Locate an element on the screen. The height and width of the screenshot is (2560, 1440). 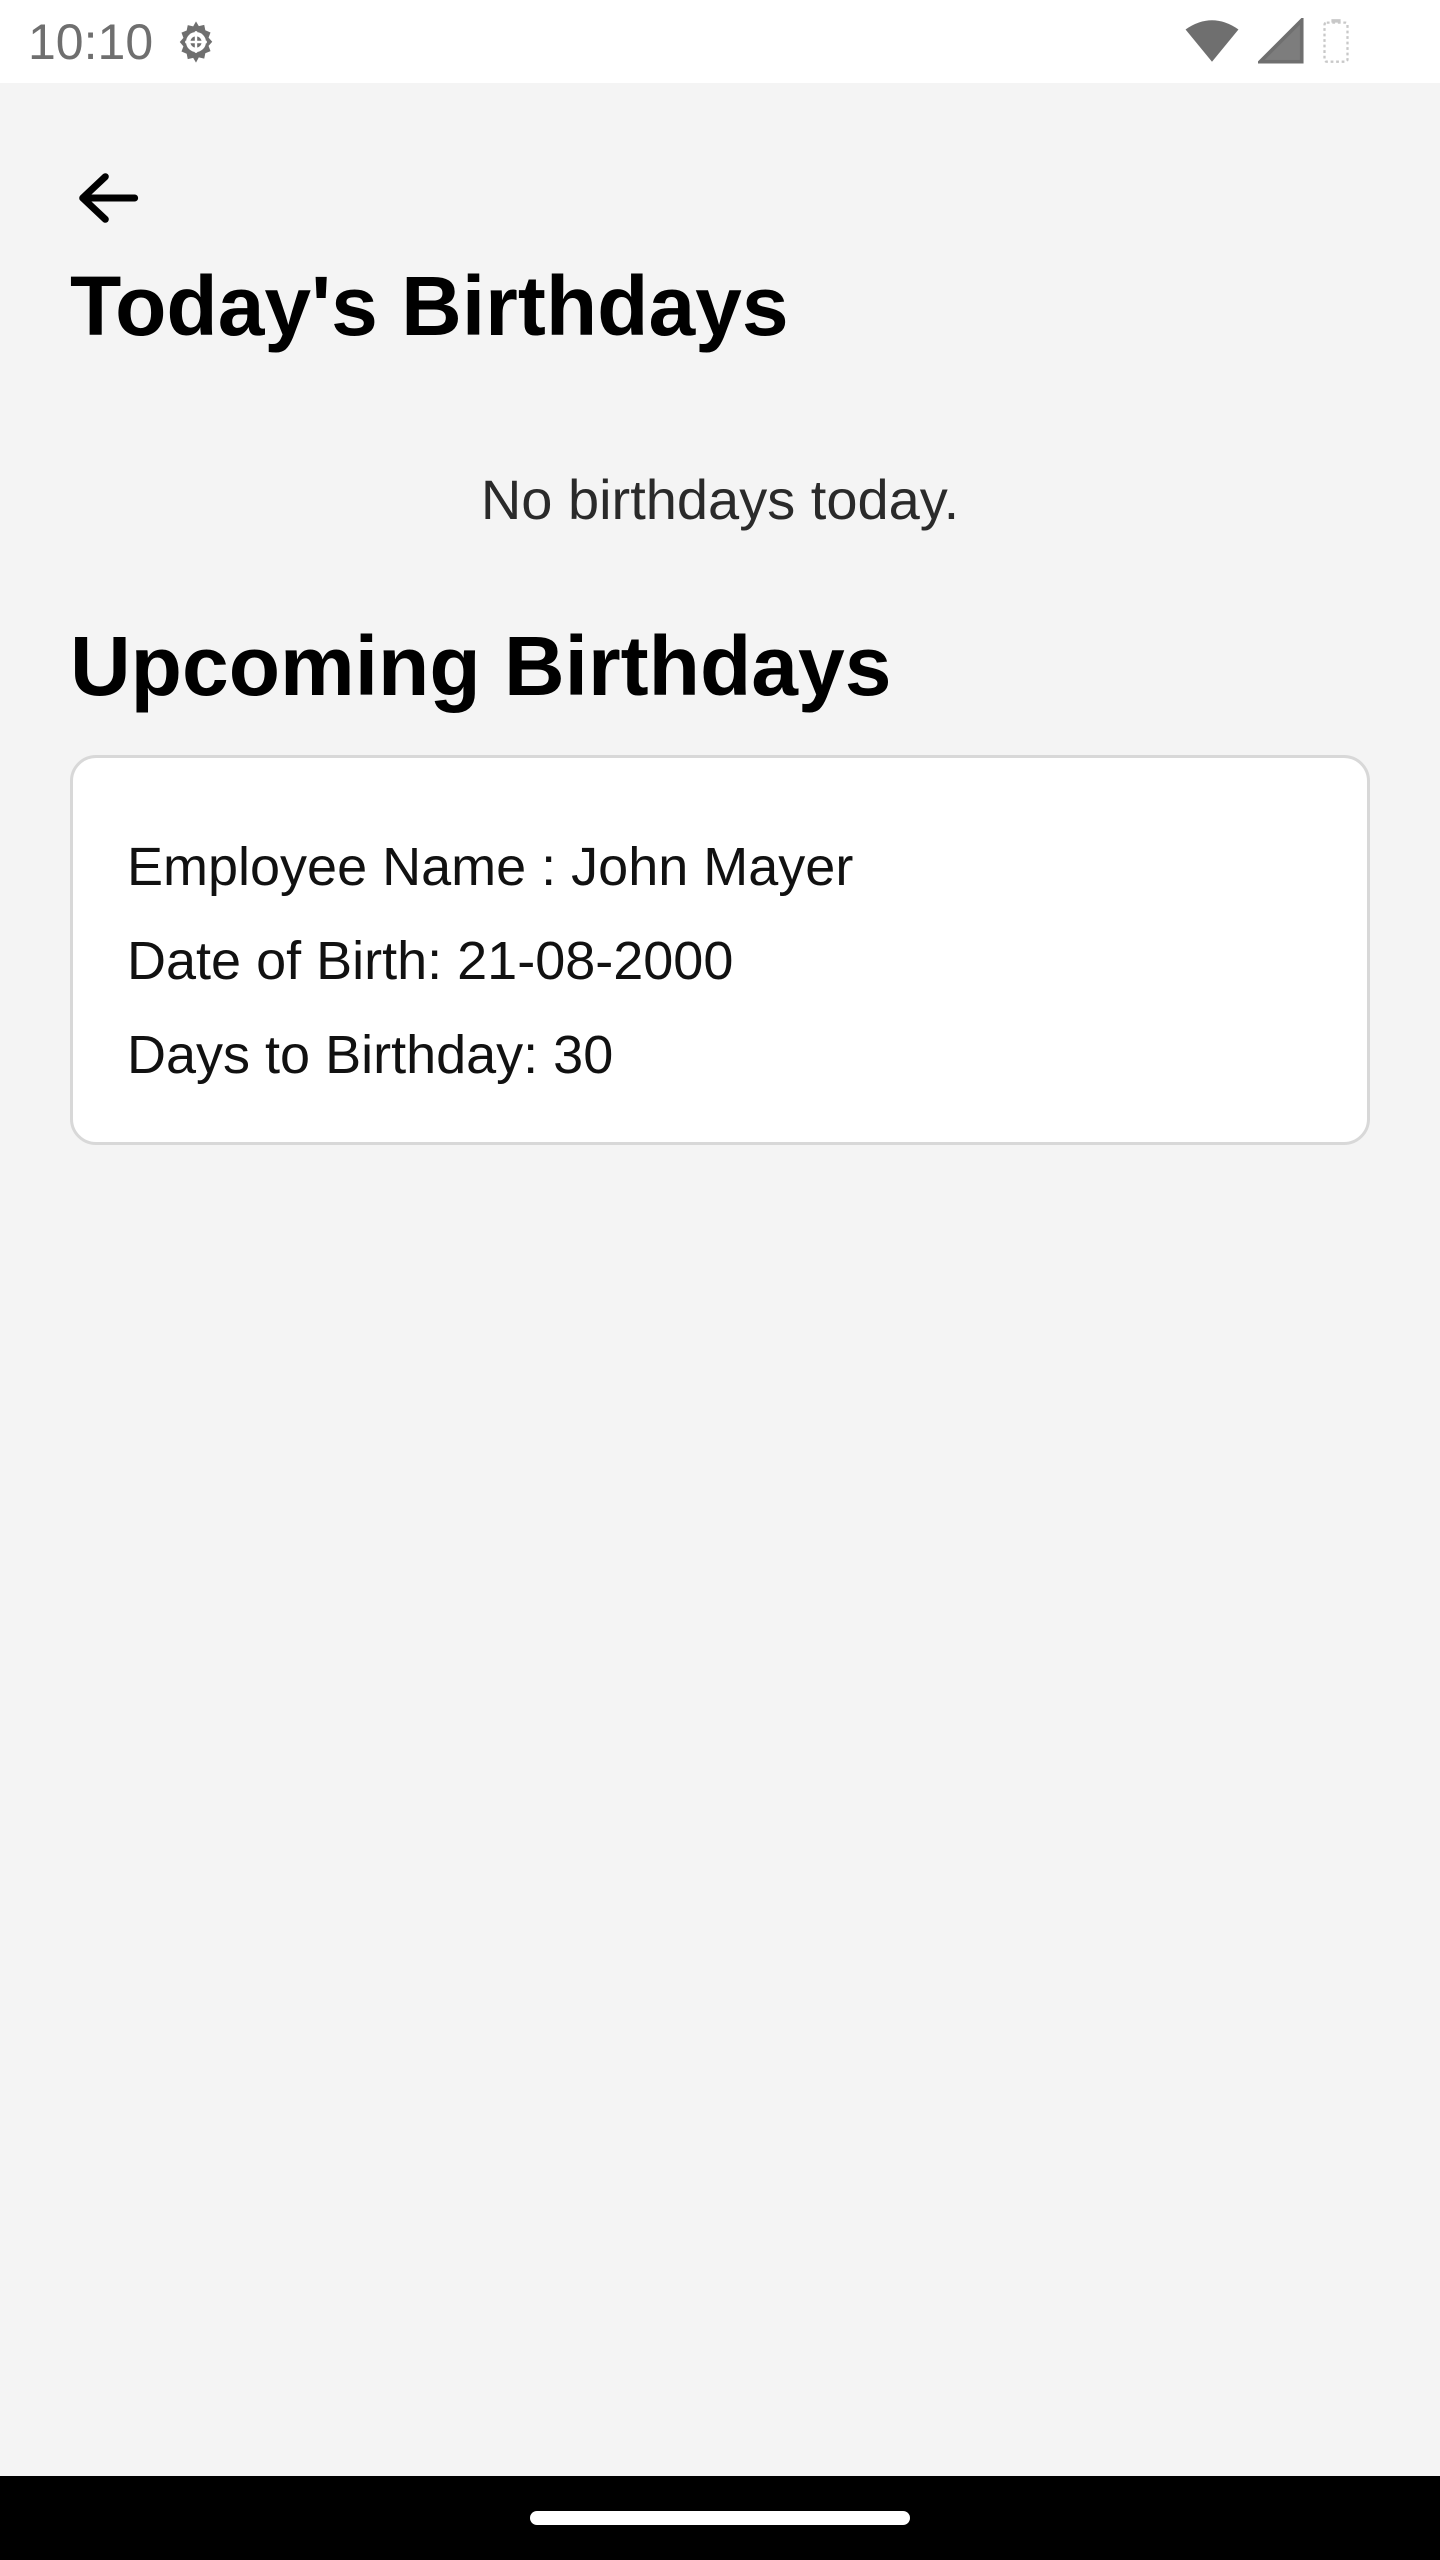
cell-signal-icon is located at coordinates (1281, 41).